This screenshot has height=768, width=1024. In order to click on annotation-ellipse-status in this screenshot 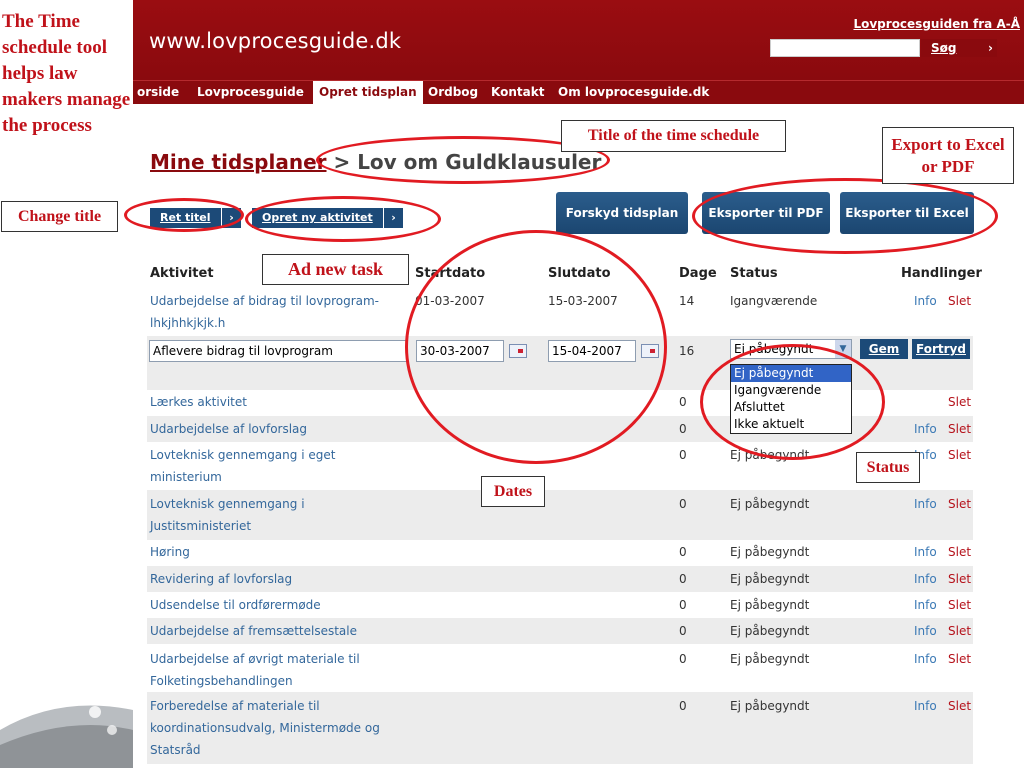, I will do `click(792, 402)`.